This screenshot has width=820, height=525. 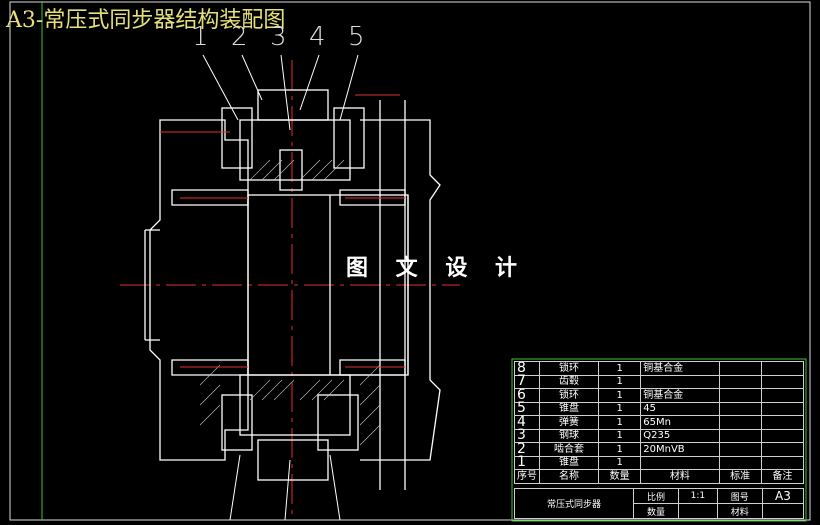 What do you see at coordinates (656, 496) in the screenshot?
I see `scale-label: 比例` at bounding box center [656, 496].